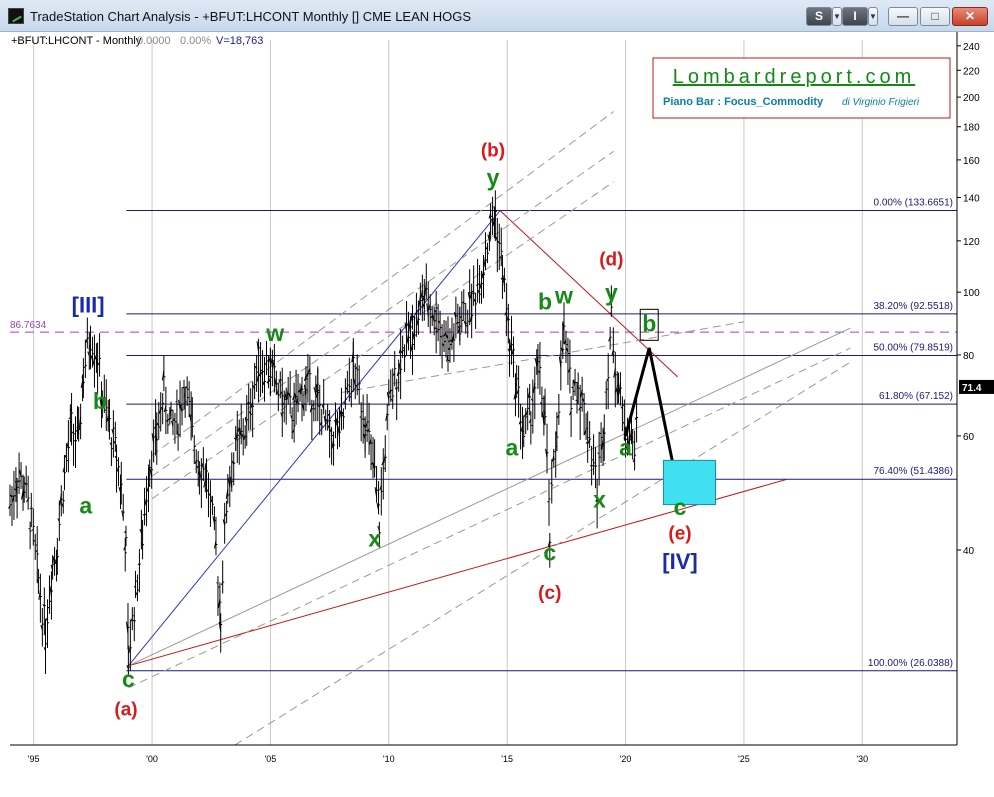 The width and height of the screenshot is (994, 797). What do you see at coordinates (969, 356) in the screenshot?
I see `y-tick-label: 80` at bounding box center [969, 356].